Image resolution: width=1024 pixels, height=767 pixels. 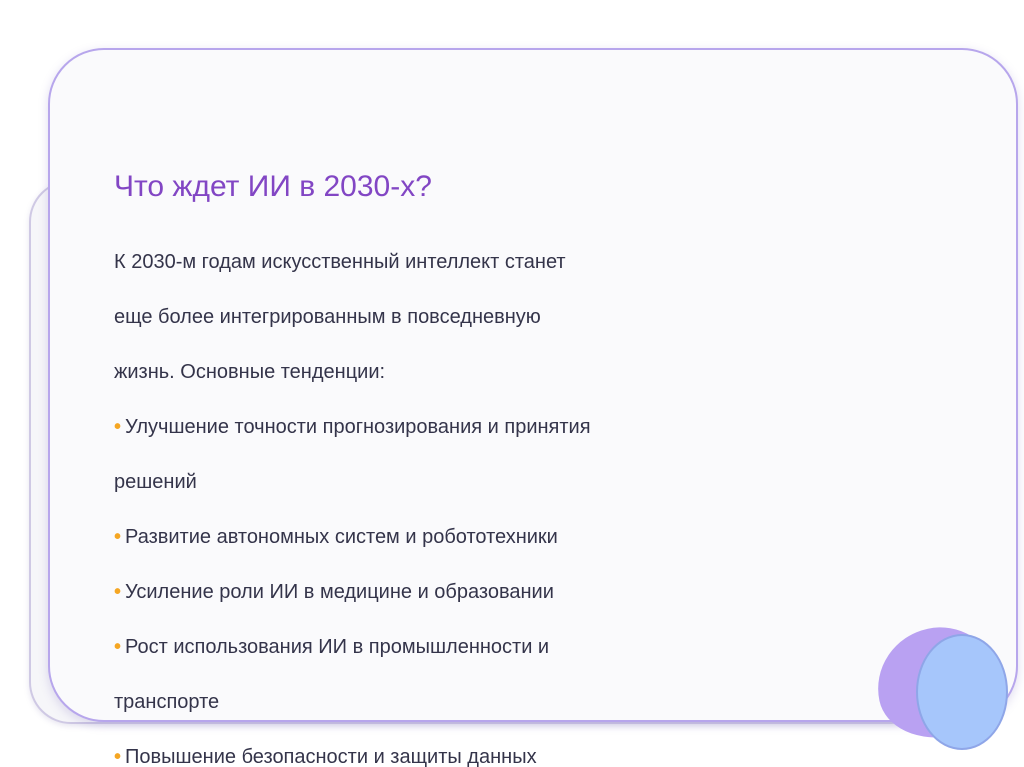 I want to click on line-text: Рост использования ИИ в промышленности и, so click(x=337, y=647).